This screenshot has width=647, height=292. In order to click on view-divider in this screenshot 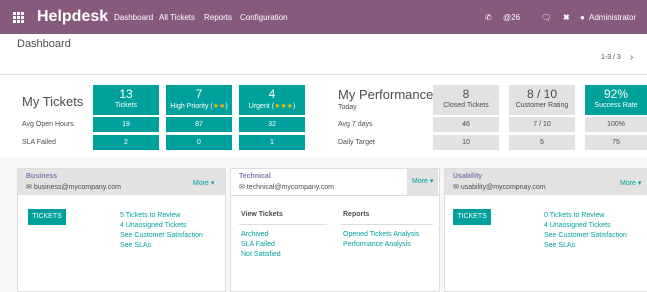, I will do `click(283, 224)`.